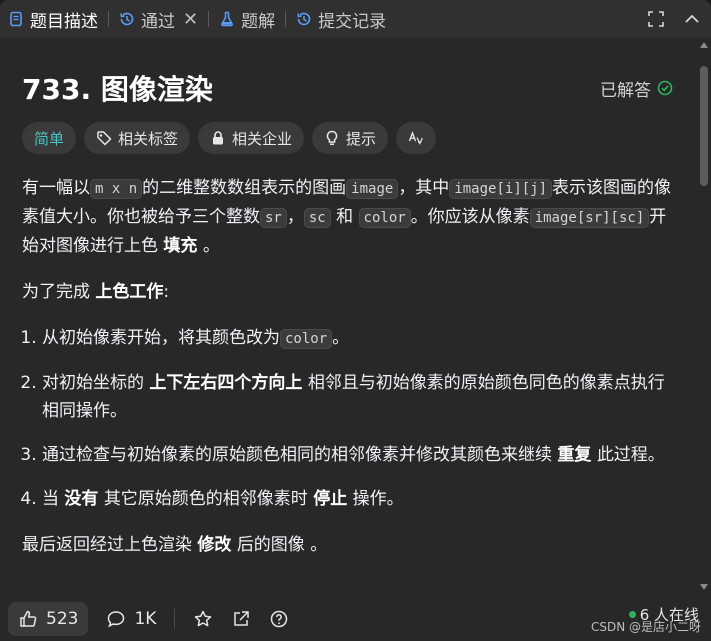  Describe the element at coordinates (589, 218) in the screenshot. I see `inline-code: image[sr][sc]` at that location.